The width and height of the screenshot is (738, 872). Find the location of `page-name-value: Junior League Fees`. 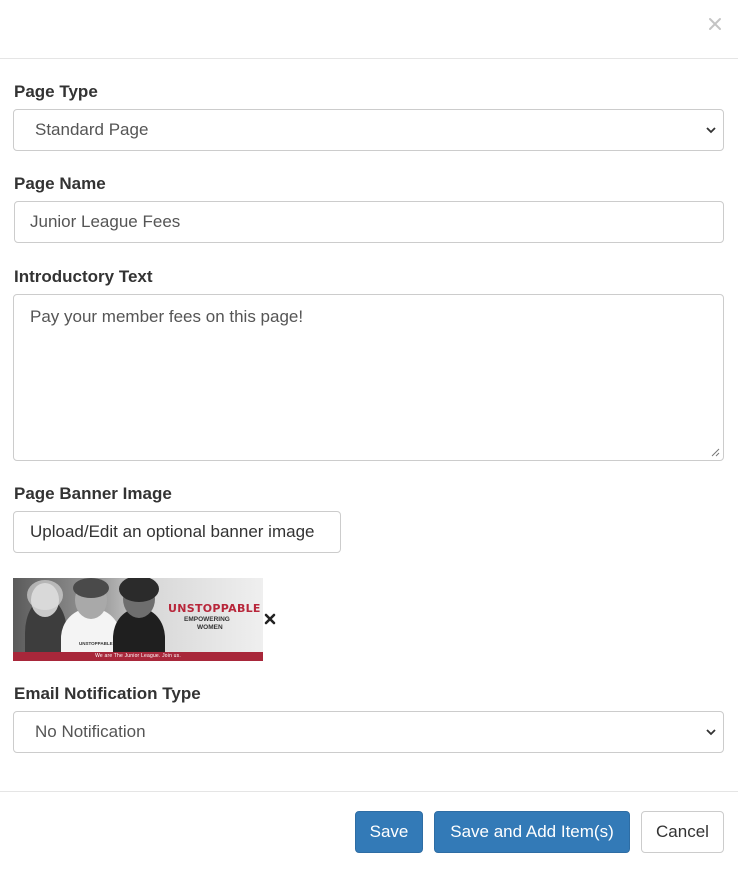

page-name-value: Junior League Fees is located at coordinates (105, 221).